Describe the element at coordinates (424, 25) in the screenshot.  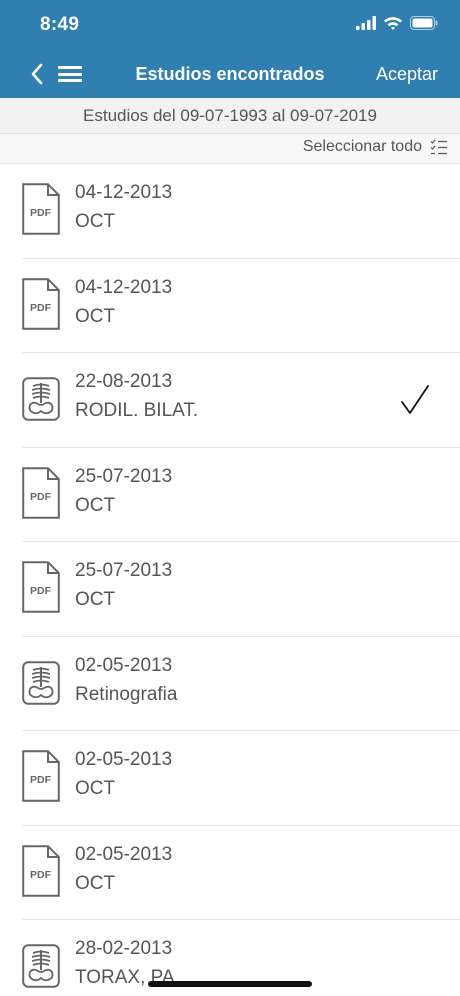
I see `battery-icon` at that location.